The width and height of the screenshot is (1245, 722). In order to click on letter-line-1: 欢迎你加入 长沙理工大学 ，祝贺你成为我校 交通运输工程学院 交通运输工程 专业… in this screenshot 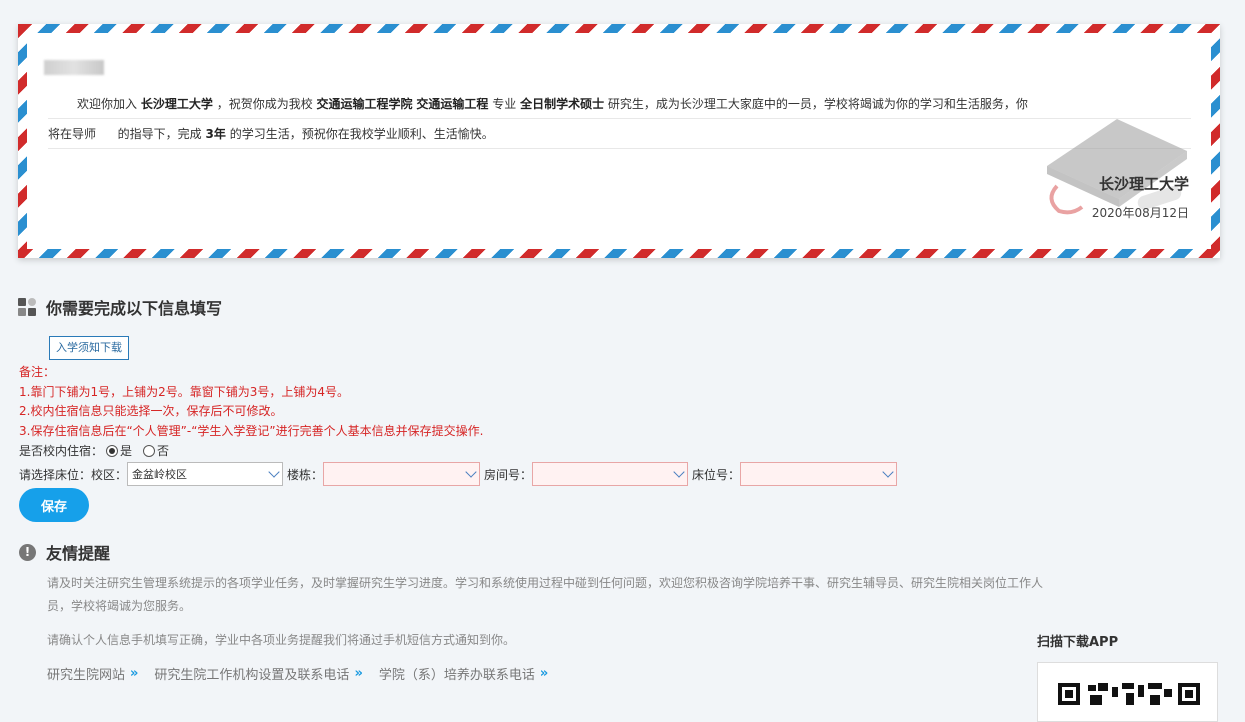, I will do `click(552, 103)`.